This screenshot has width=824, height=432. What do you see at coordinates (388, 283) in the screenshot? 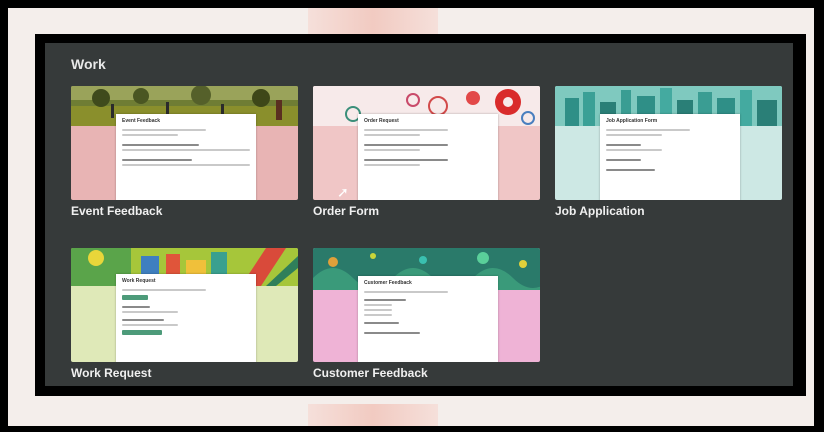
I see `form-preview-title: Customer Feedback` at bounding box center [388, 283].